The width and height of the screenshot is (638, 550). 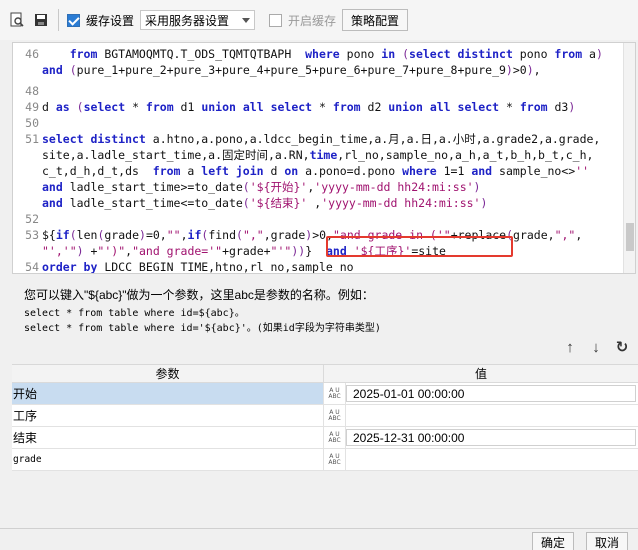 I want to click on search-document-icon, so click(x=17, y=20).